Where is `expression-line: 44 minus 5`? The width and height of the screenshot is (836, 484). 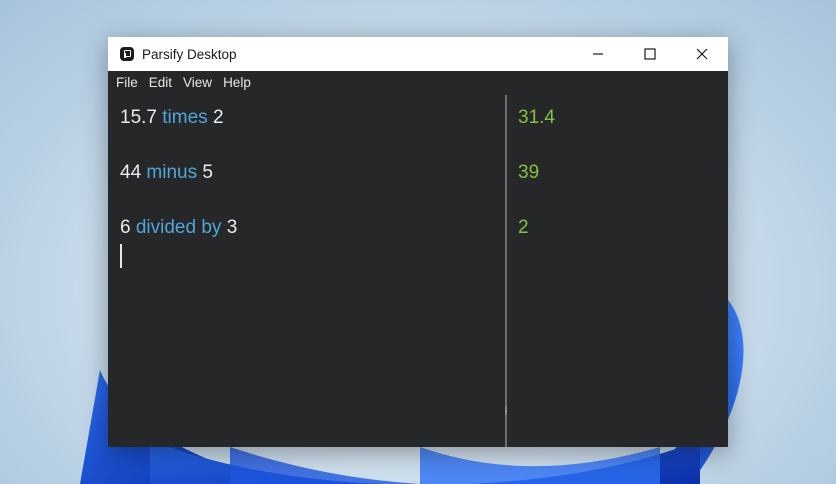
expression-line: 44 minus 5 is located at coordinates (166, 173).